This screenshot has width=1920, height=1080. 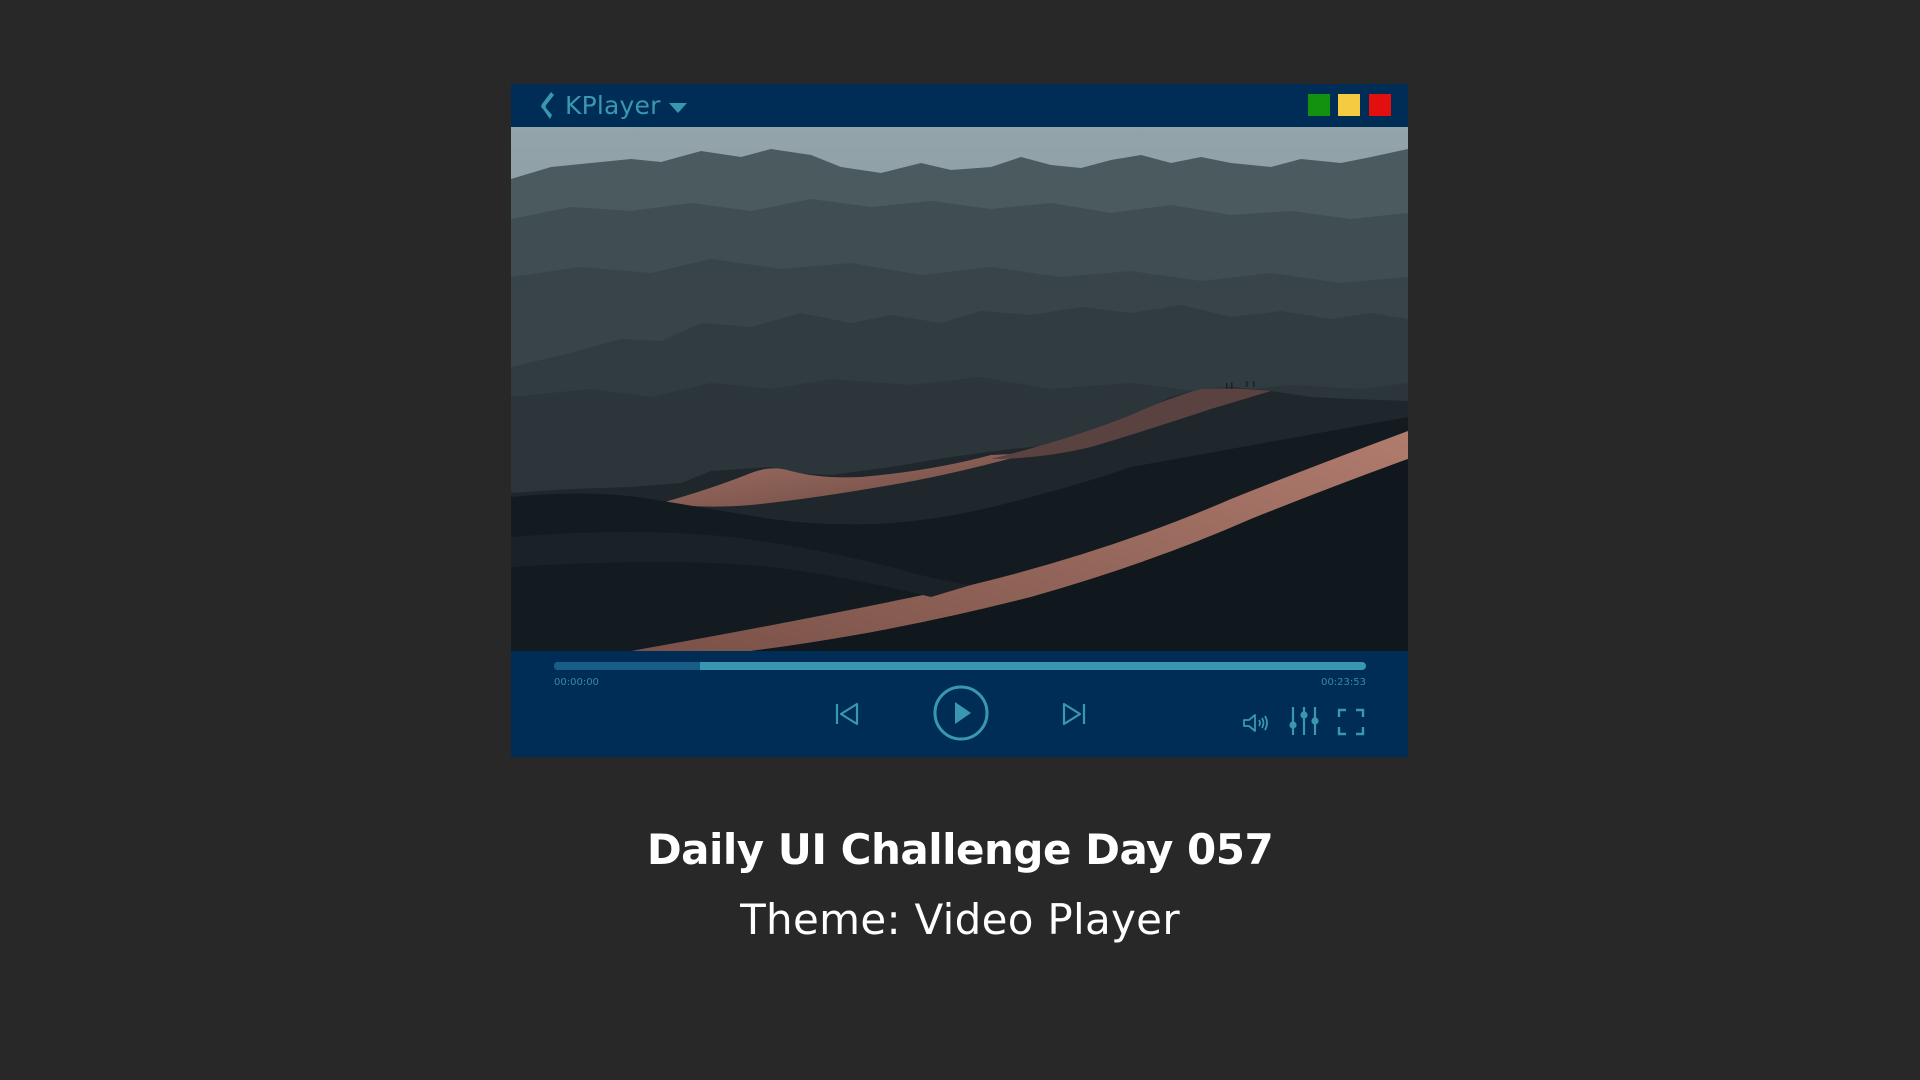 What do you see at coordinates (1349, 105) in the screenshot?
I see `minimize-button` at bounding box center [1349, 105].